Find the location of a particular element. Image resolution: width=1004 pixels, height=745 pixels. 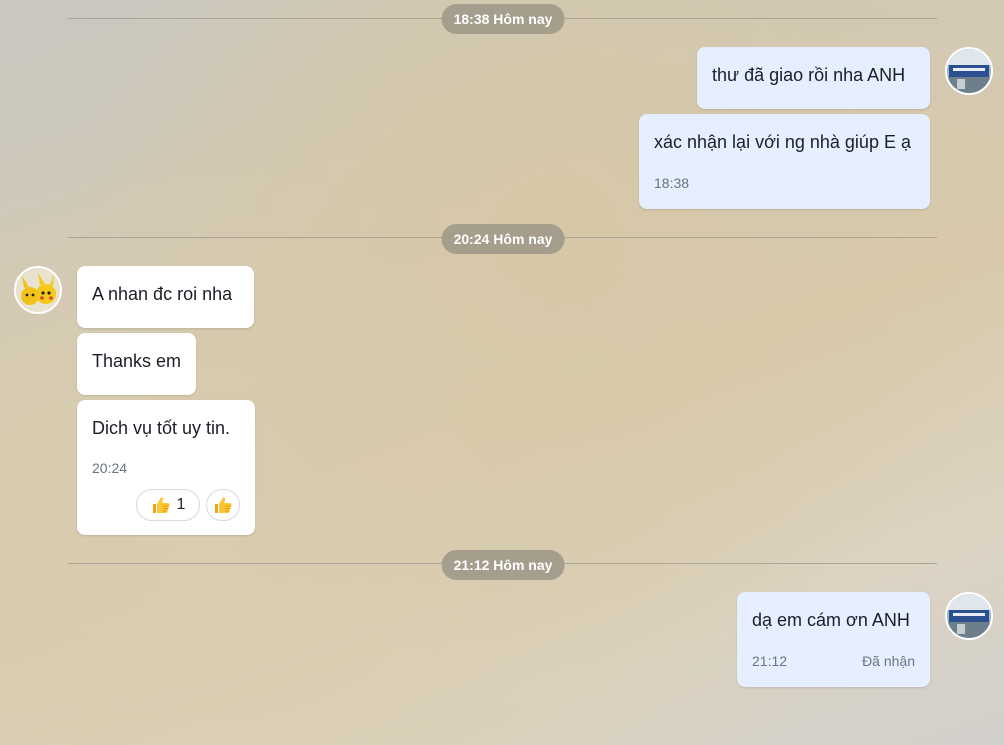

message-timestamp: 18:38 is located at coordinates (672, 183).